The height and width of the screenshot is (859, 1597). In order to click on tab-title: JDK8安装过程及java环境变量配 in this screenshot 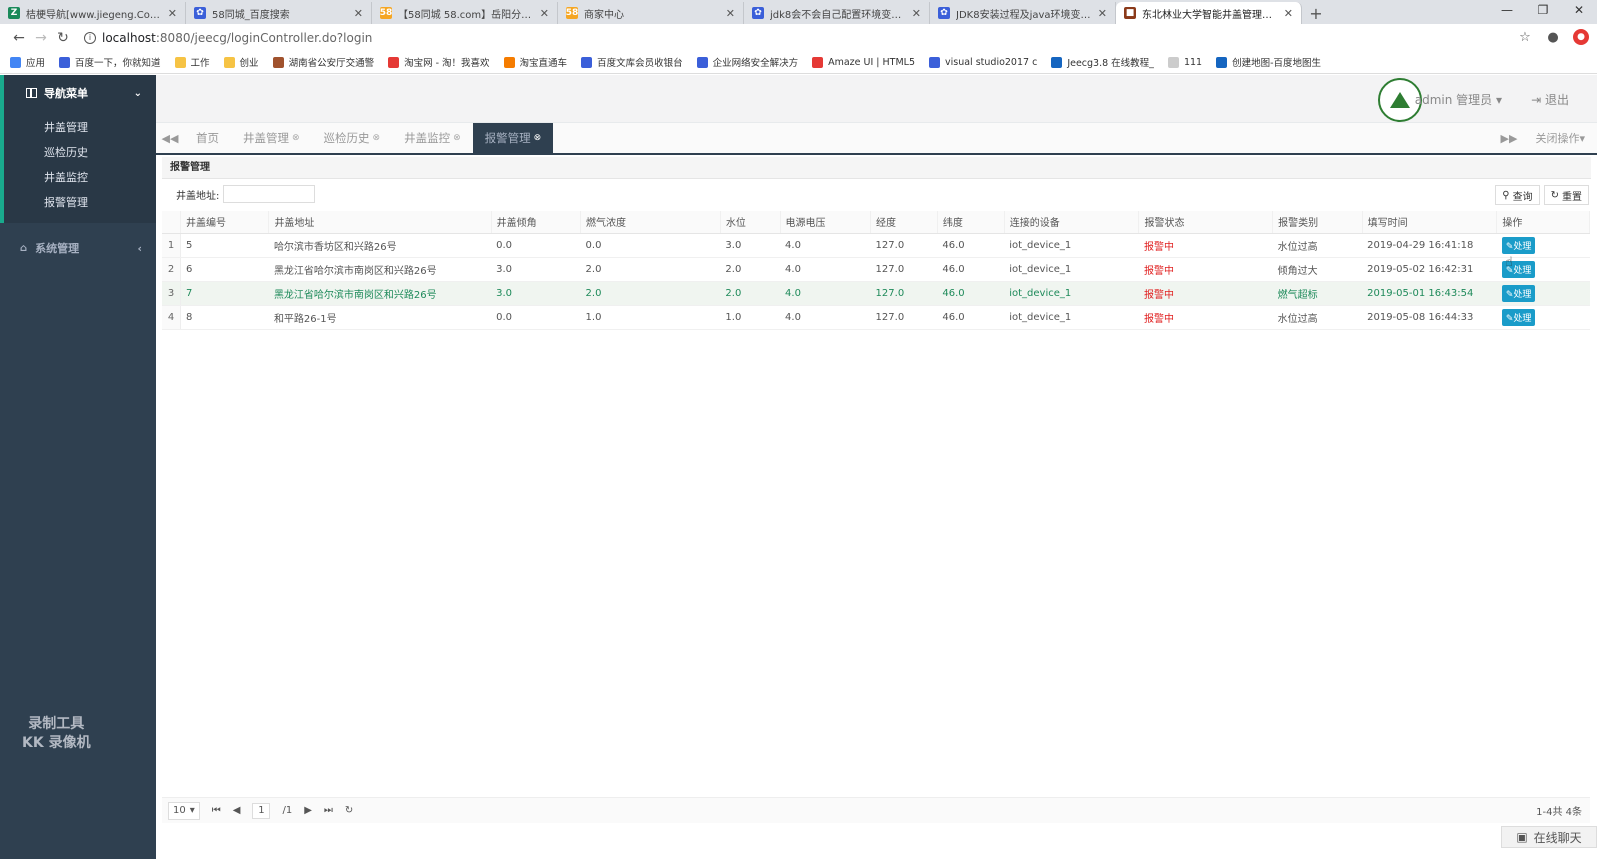, I will do `click(1024, 15)`.